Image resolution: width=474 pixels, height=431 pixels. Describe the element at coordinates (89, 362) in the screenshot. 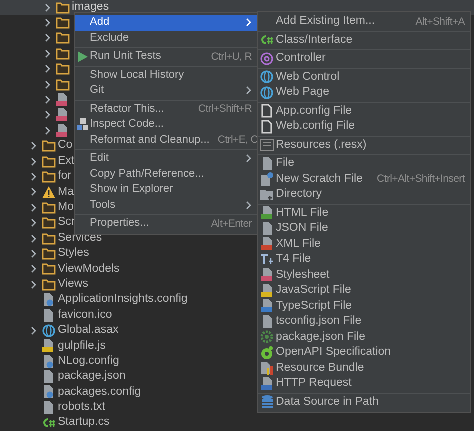

I see `tree-item-label: NLog.config` at that location.